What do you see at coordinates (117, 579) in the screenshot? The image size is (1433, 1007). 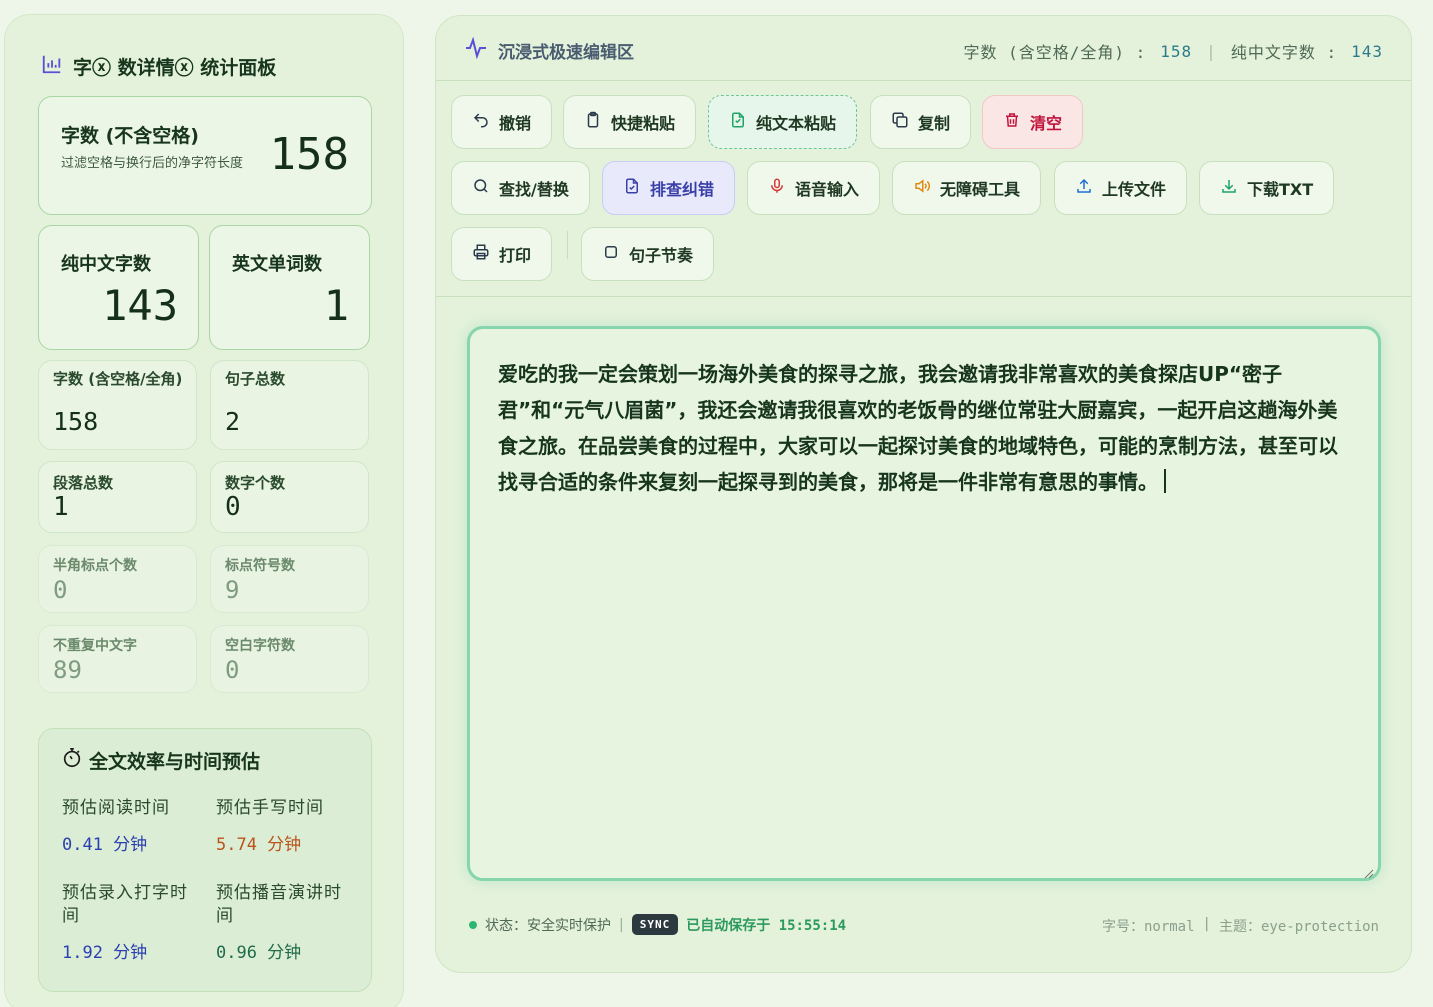 I see `halfwidth-punct-card: 半角标点个数 0` at bounding box center [117, 579].